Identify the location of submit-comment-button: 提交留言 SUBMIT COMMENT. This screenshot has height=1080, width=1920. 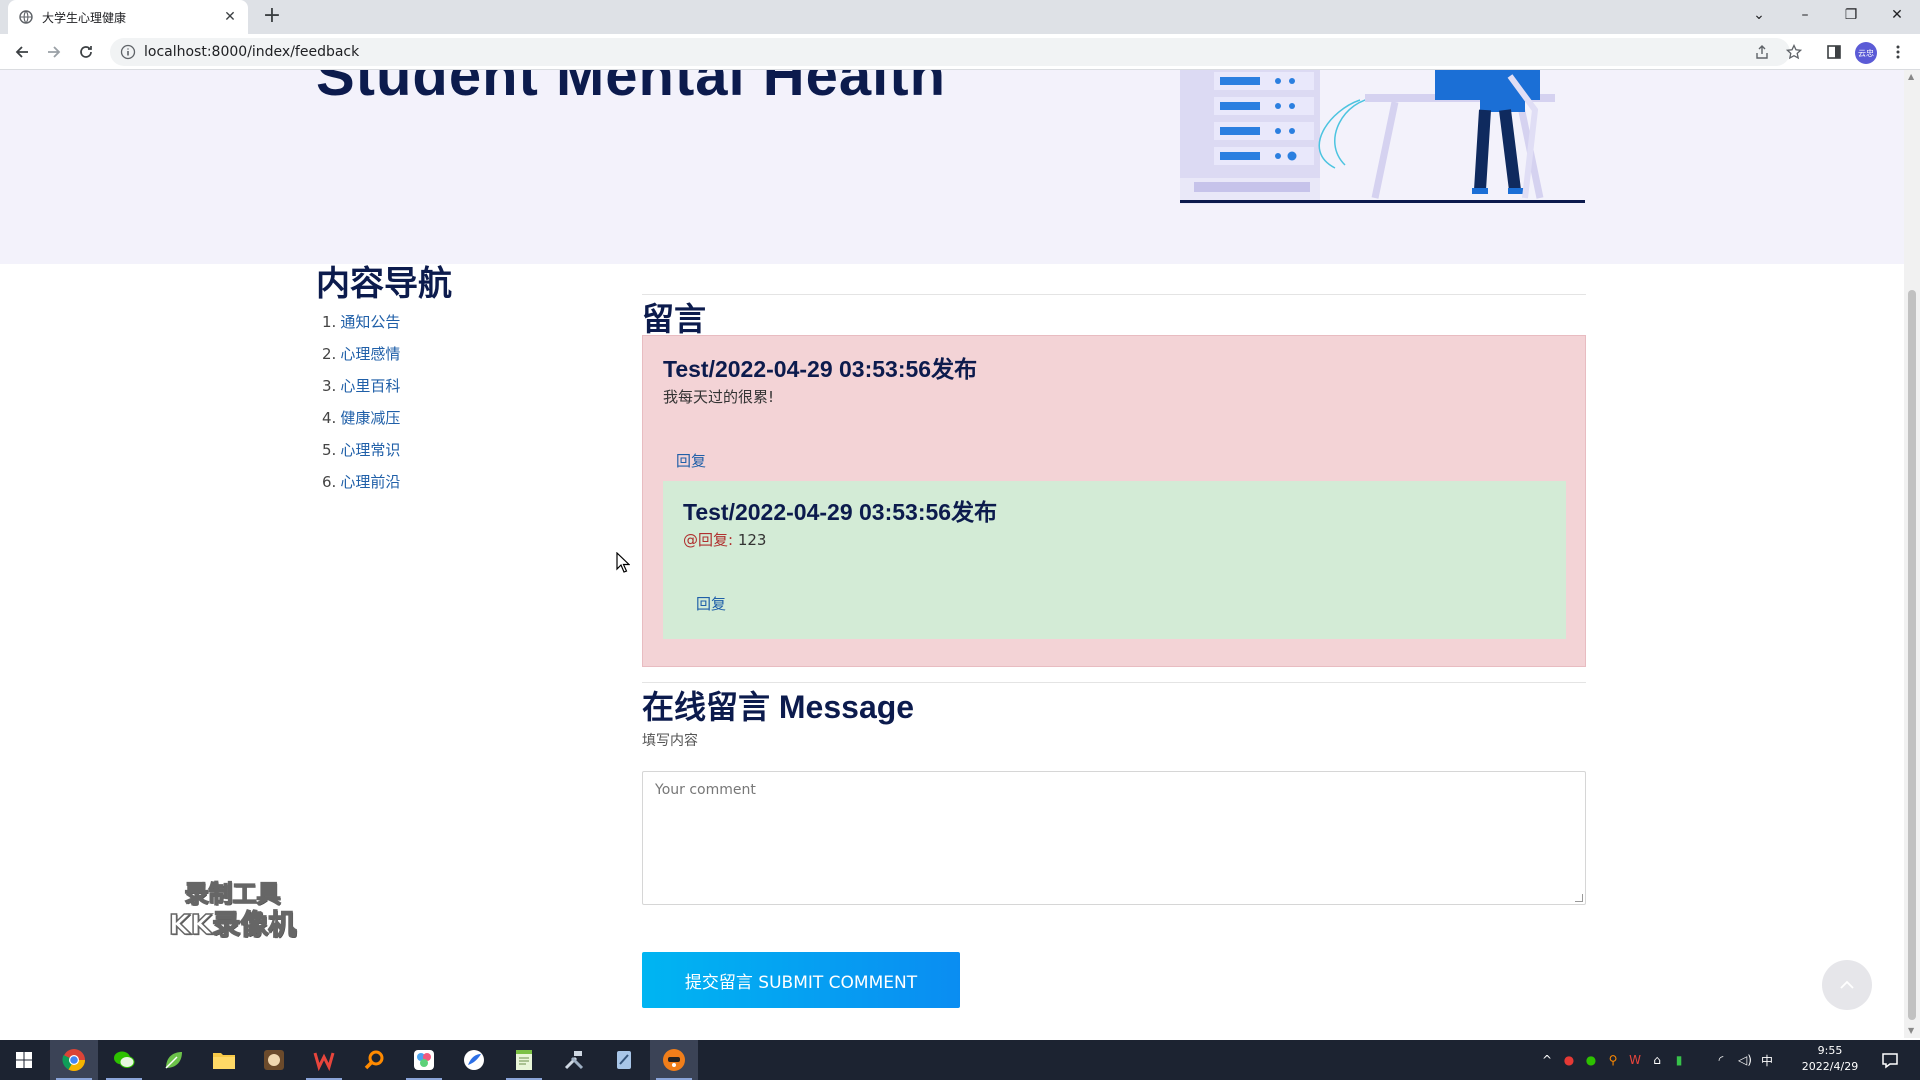
(801, 980).